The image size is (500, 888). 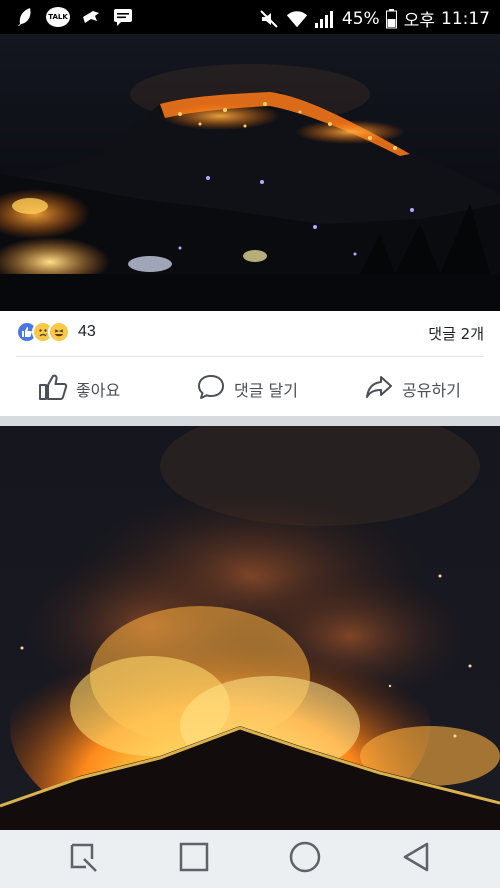 I want to click on circle-button, so click(x=305, y=859).